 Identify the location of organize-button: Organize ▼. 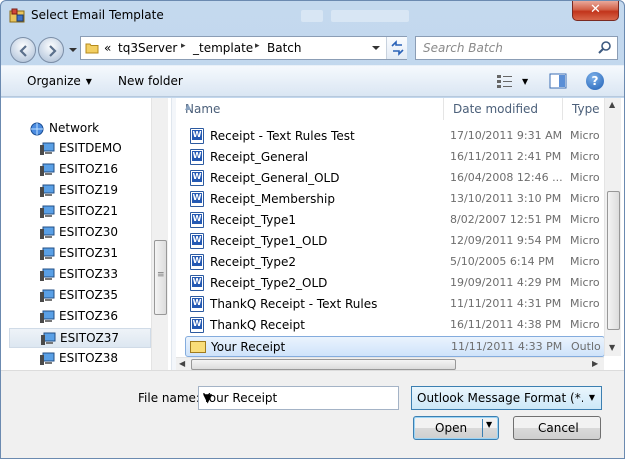
(59, 81).